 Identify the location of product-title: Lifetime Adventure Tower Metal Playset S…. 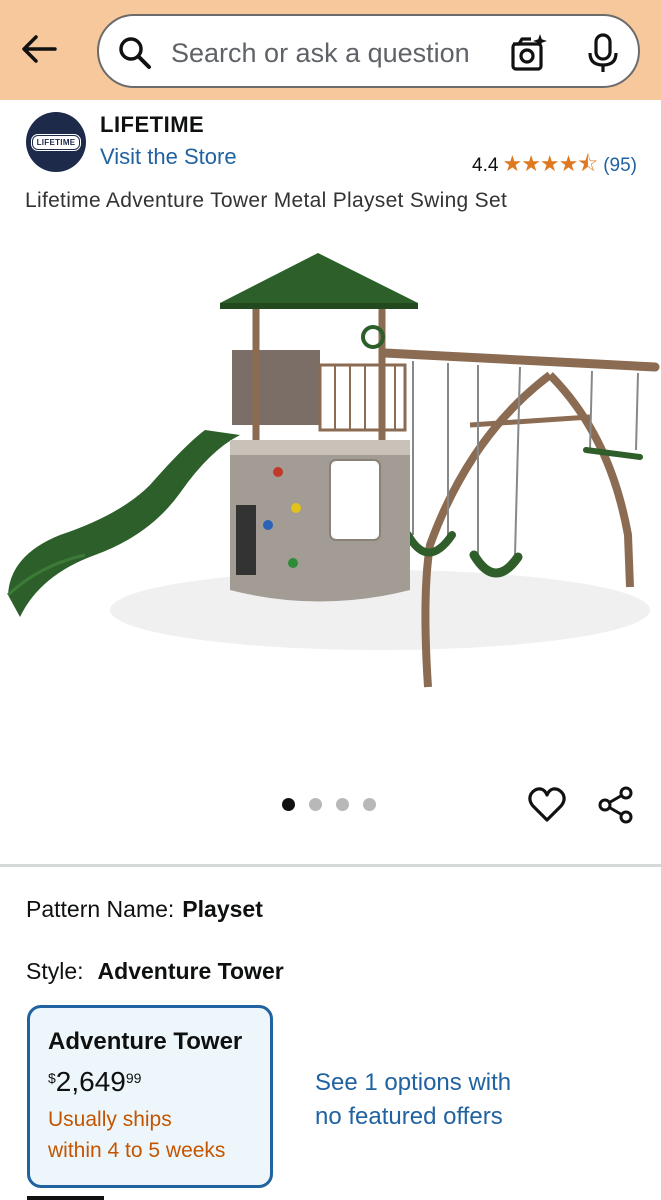
(266, 200).